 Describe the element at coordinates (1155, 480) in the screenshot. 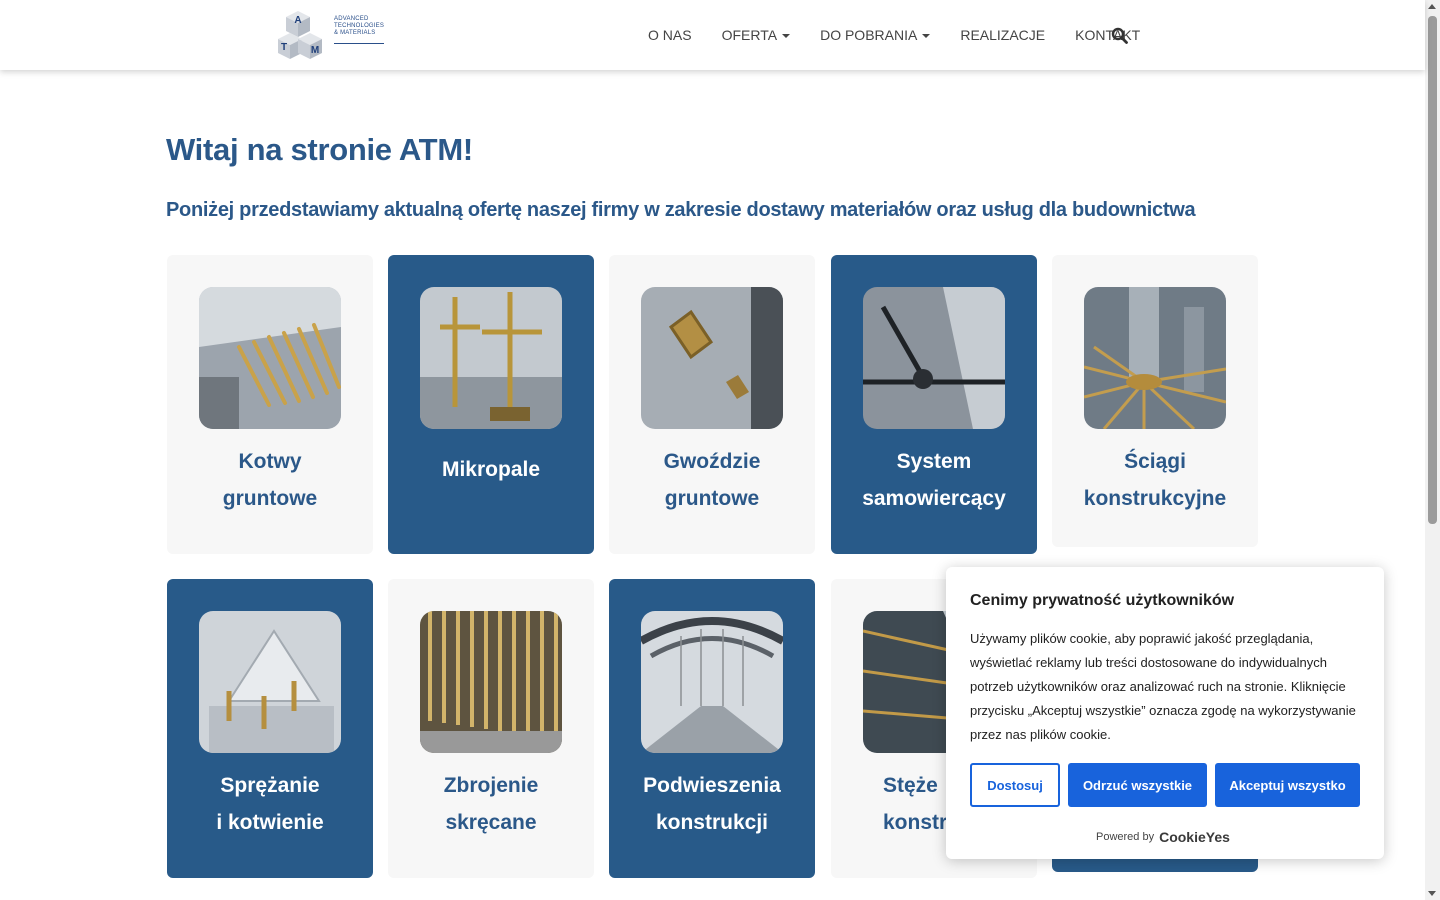

I see `card-label: Ściągi konstrukcyjne` at that location.